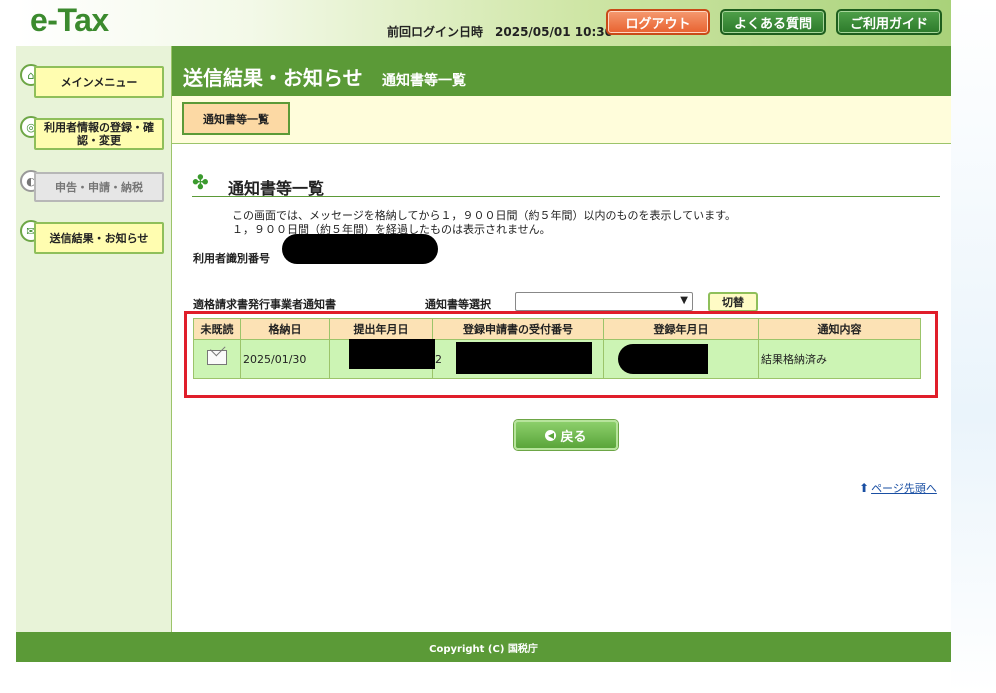  Describe the element at coordinates (273, 78) in the screenshot. I see `page-title: 送信結果・お知らせ` at that location.